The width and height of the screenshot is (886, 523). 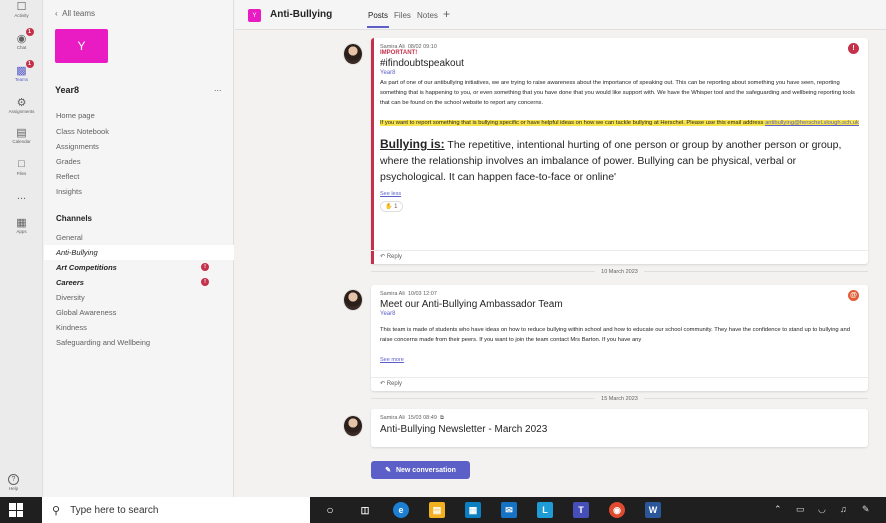 What do you see at coordinates (392, 418) in the screenshot?
I see `post-author: Samira Ali` at bounding box center [392, 418].